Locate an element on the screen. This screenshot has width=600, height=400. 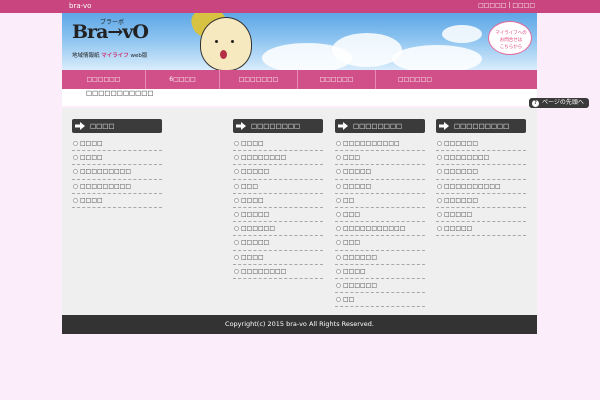
top-links: □□□□□ | □□□□ is located at coordinates (506, 5).